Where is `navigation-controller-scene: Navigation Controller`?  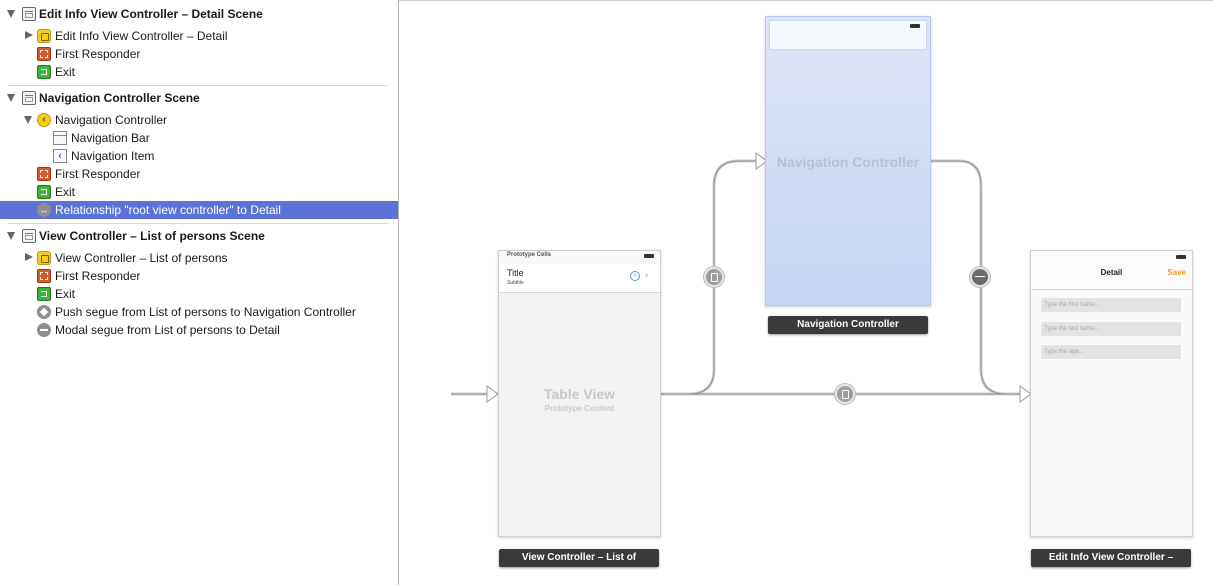
navigation-controller-scene: Navigation Controller is located at coordinates (848, 161).